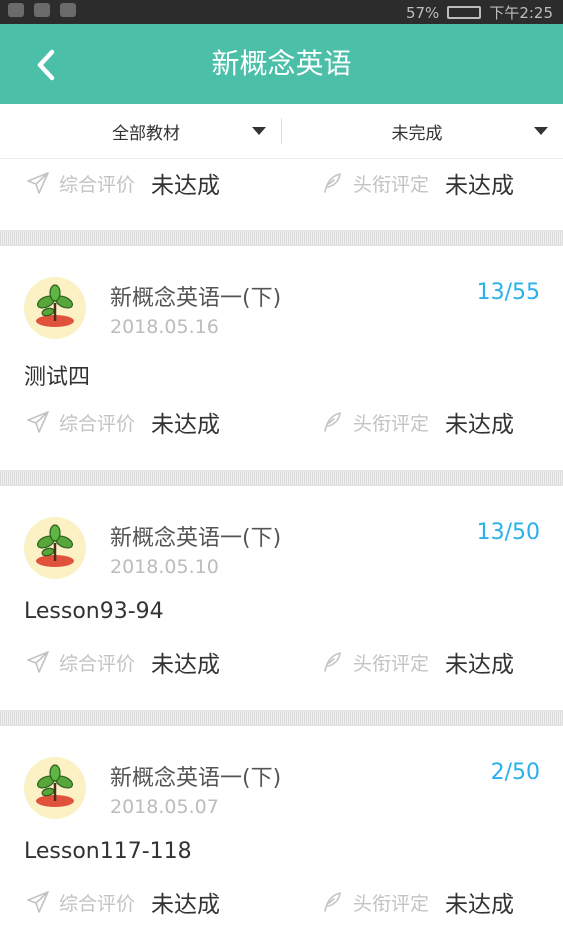  I want to click on page-title: 新概念英语, so click(281, 63).